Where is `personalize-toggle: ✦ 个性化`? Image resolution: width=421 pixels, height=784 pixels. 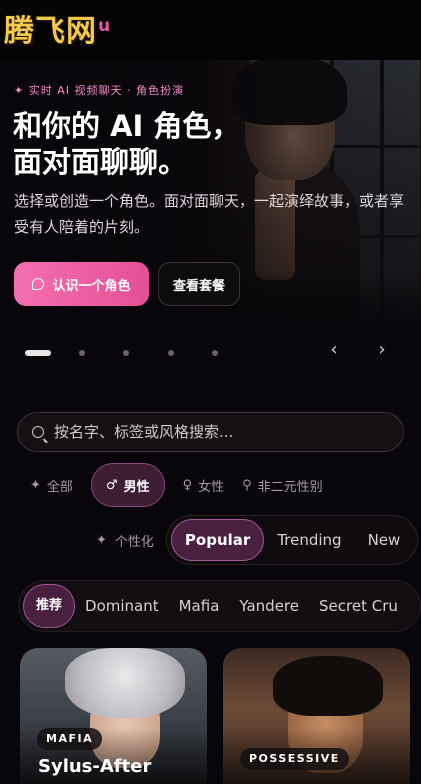 personalize-toggle: ✦ 个性化 is located at coordinates (125, 540).